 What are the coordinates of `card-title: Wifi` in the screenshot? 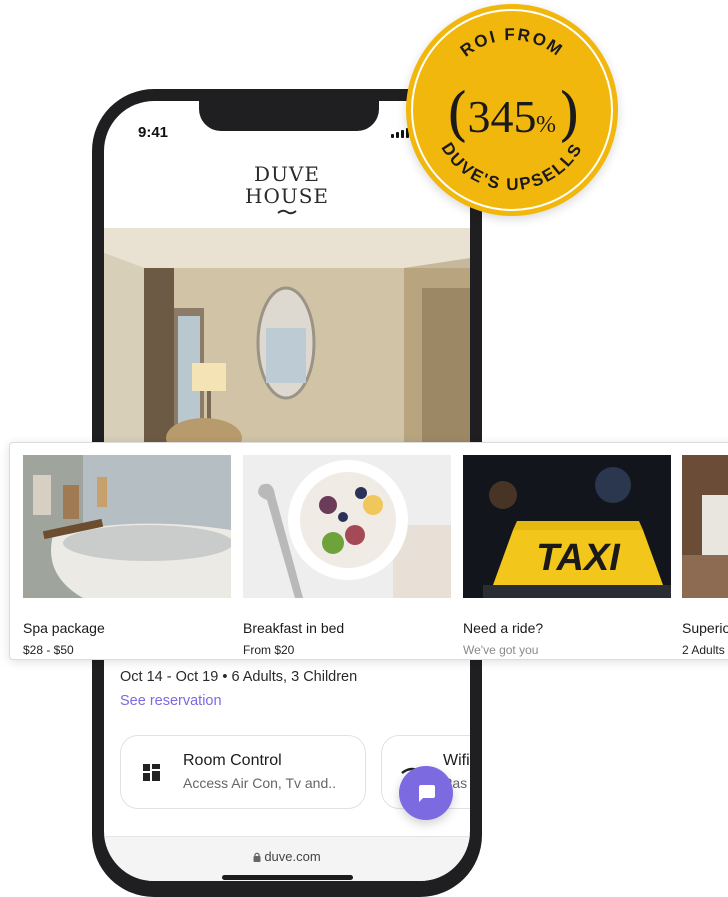 It's located at (456, 760).